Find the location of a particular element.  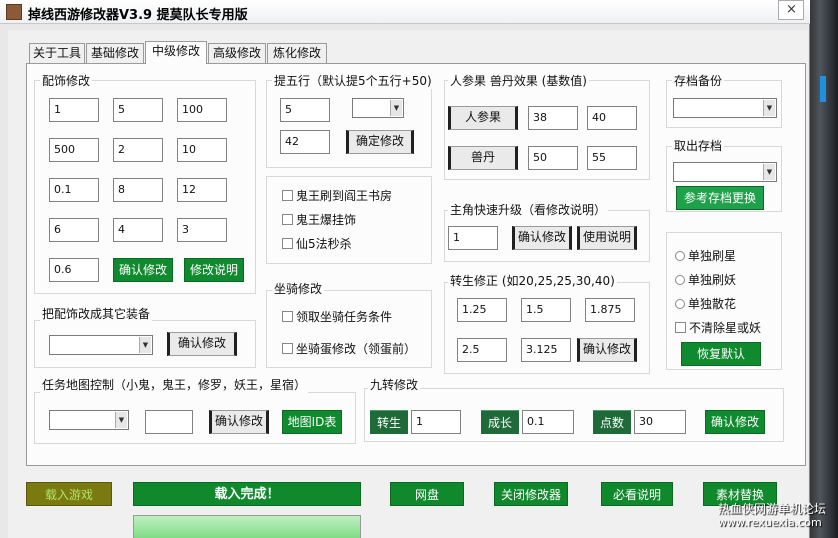

tab-advanced: 高级修改 is located at coordinates (237, 53).